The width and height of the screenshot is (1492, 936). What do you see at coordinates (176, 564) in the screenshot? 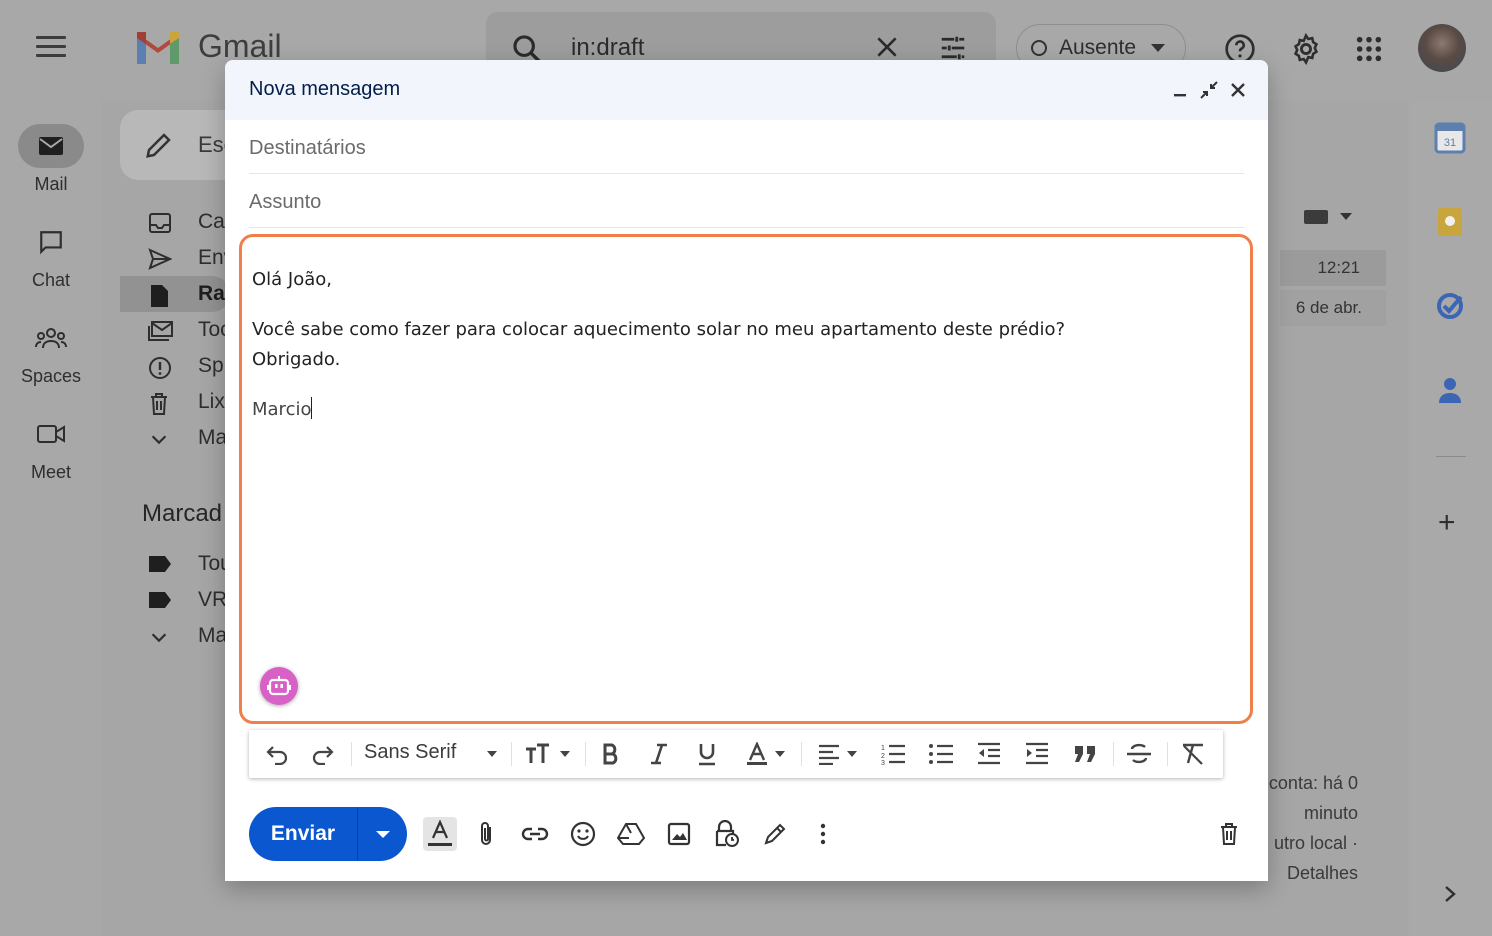
I see `label-item-1: Tou` at bounding box center [176, 564].